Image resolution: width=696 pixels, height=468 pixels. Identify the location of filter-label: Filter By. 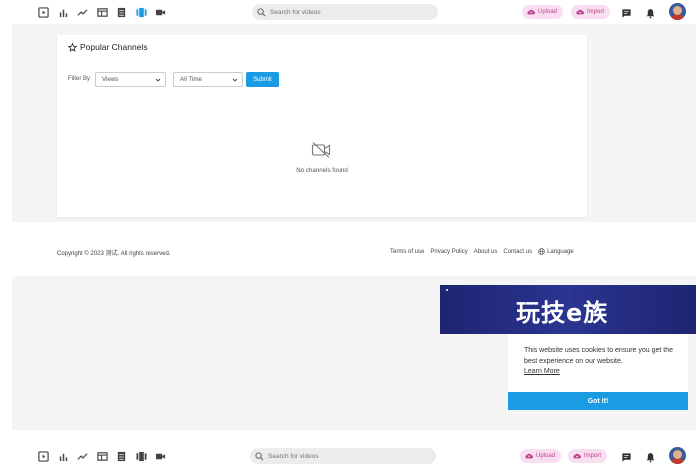
(79, 79).